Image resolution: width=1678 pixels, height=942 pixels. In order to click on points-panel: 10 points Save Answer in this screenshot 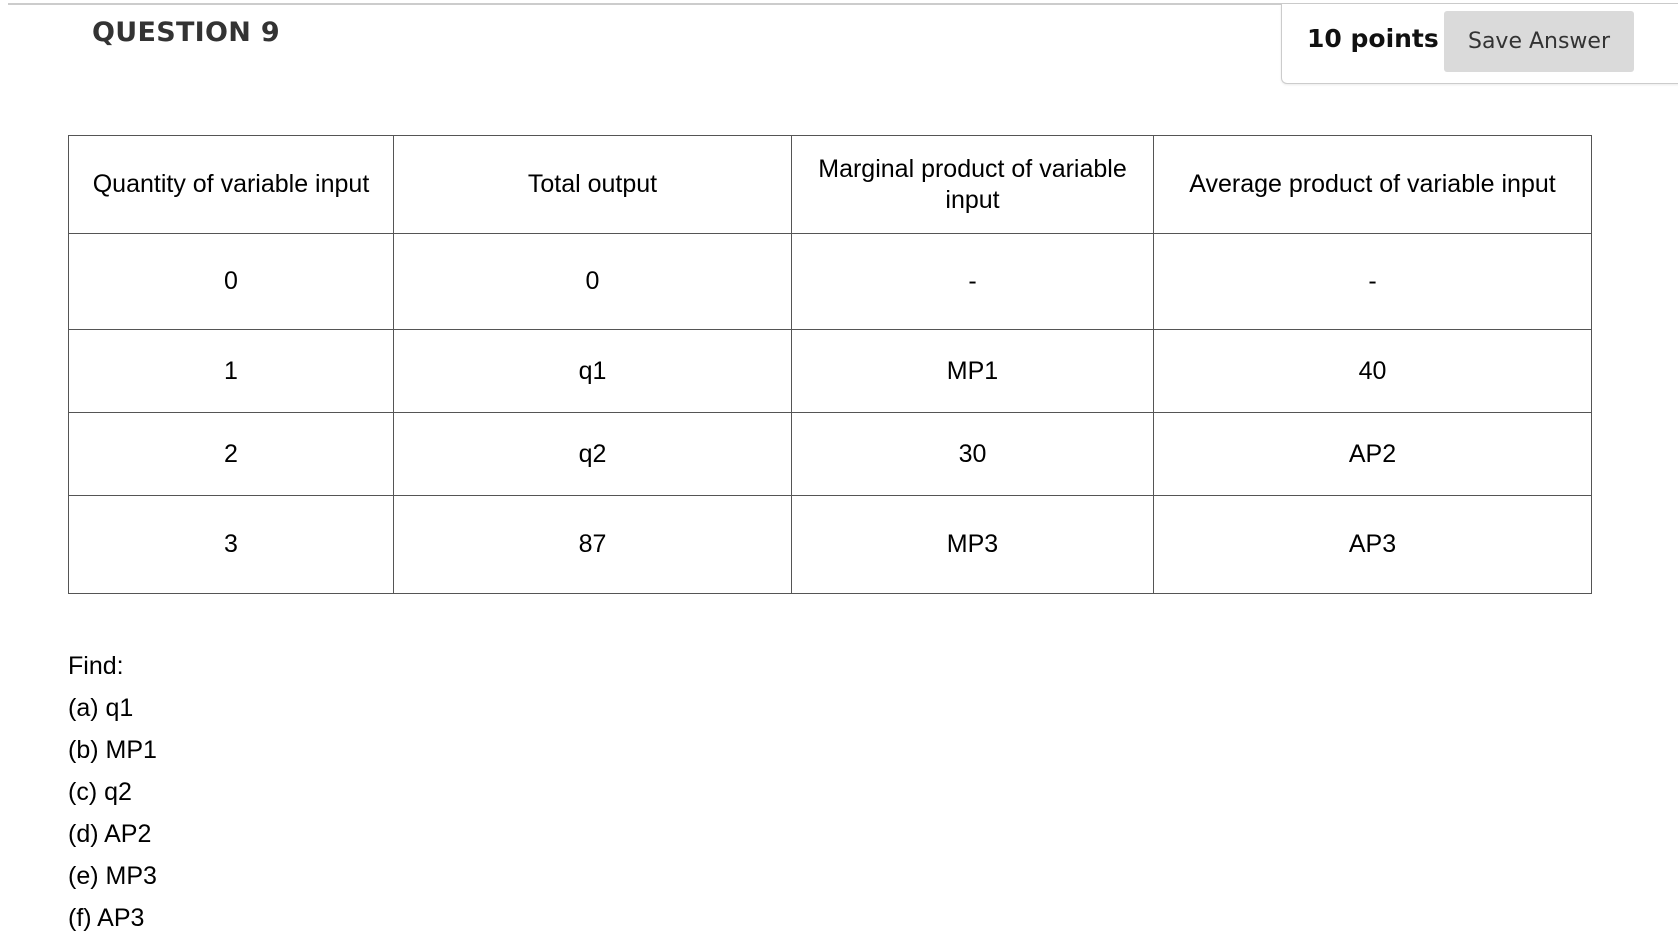, I will do `click(1479, 44)`.